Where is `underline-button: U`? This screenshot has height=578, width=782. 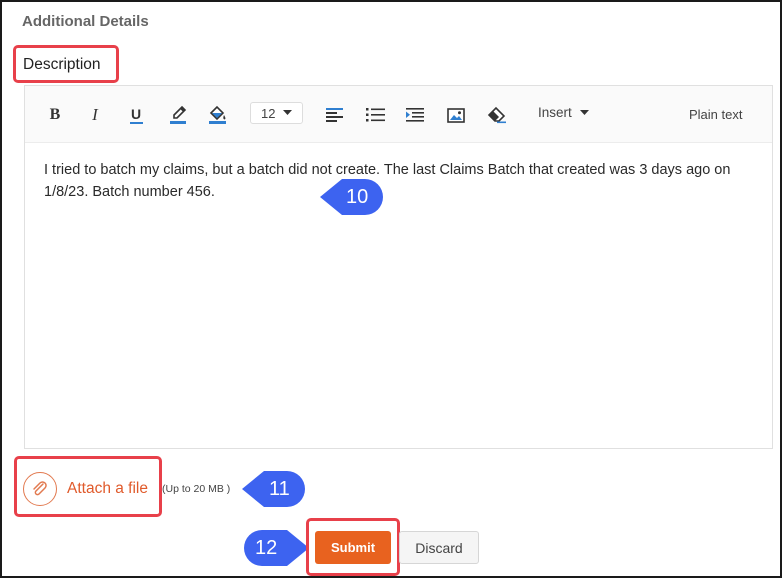
underline-button: U is located at coordinates (136, 115).